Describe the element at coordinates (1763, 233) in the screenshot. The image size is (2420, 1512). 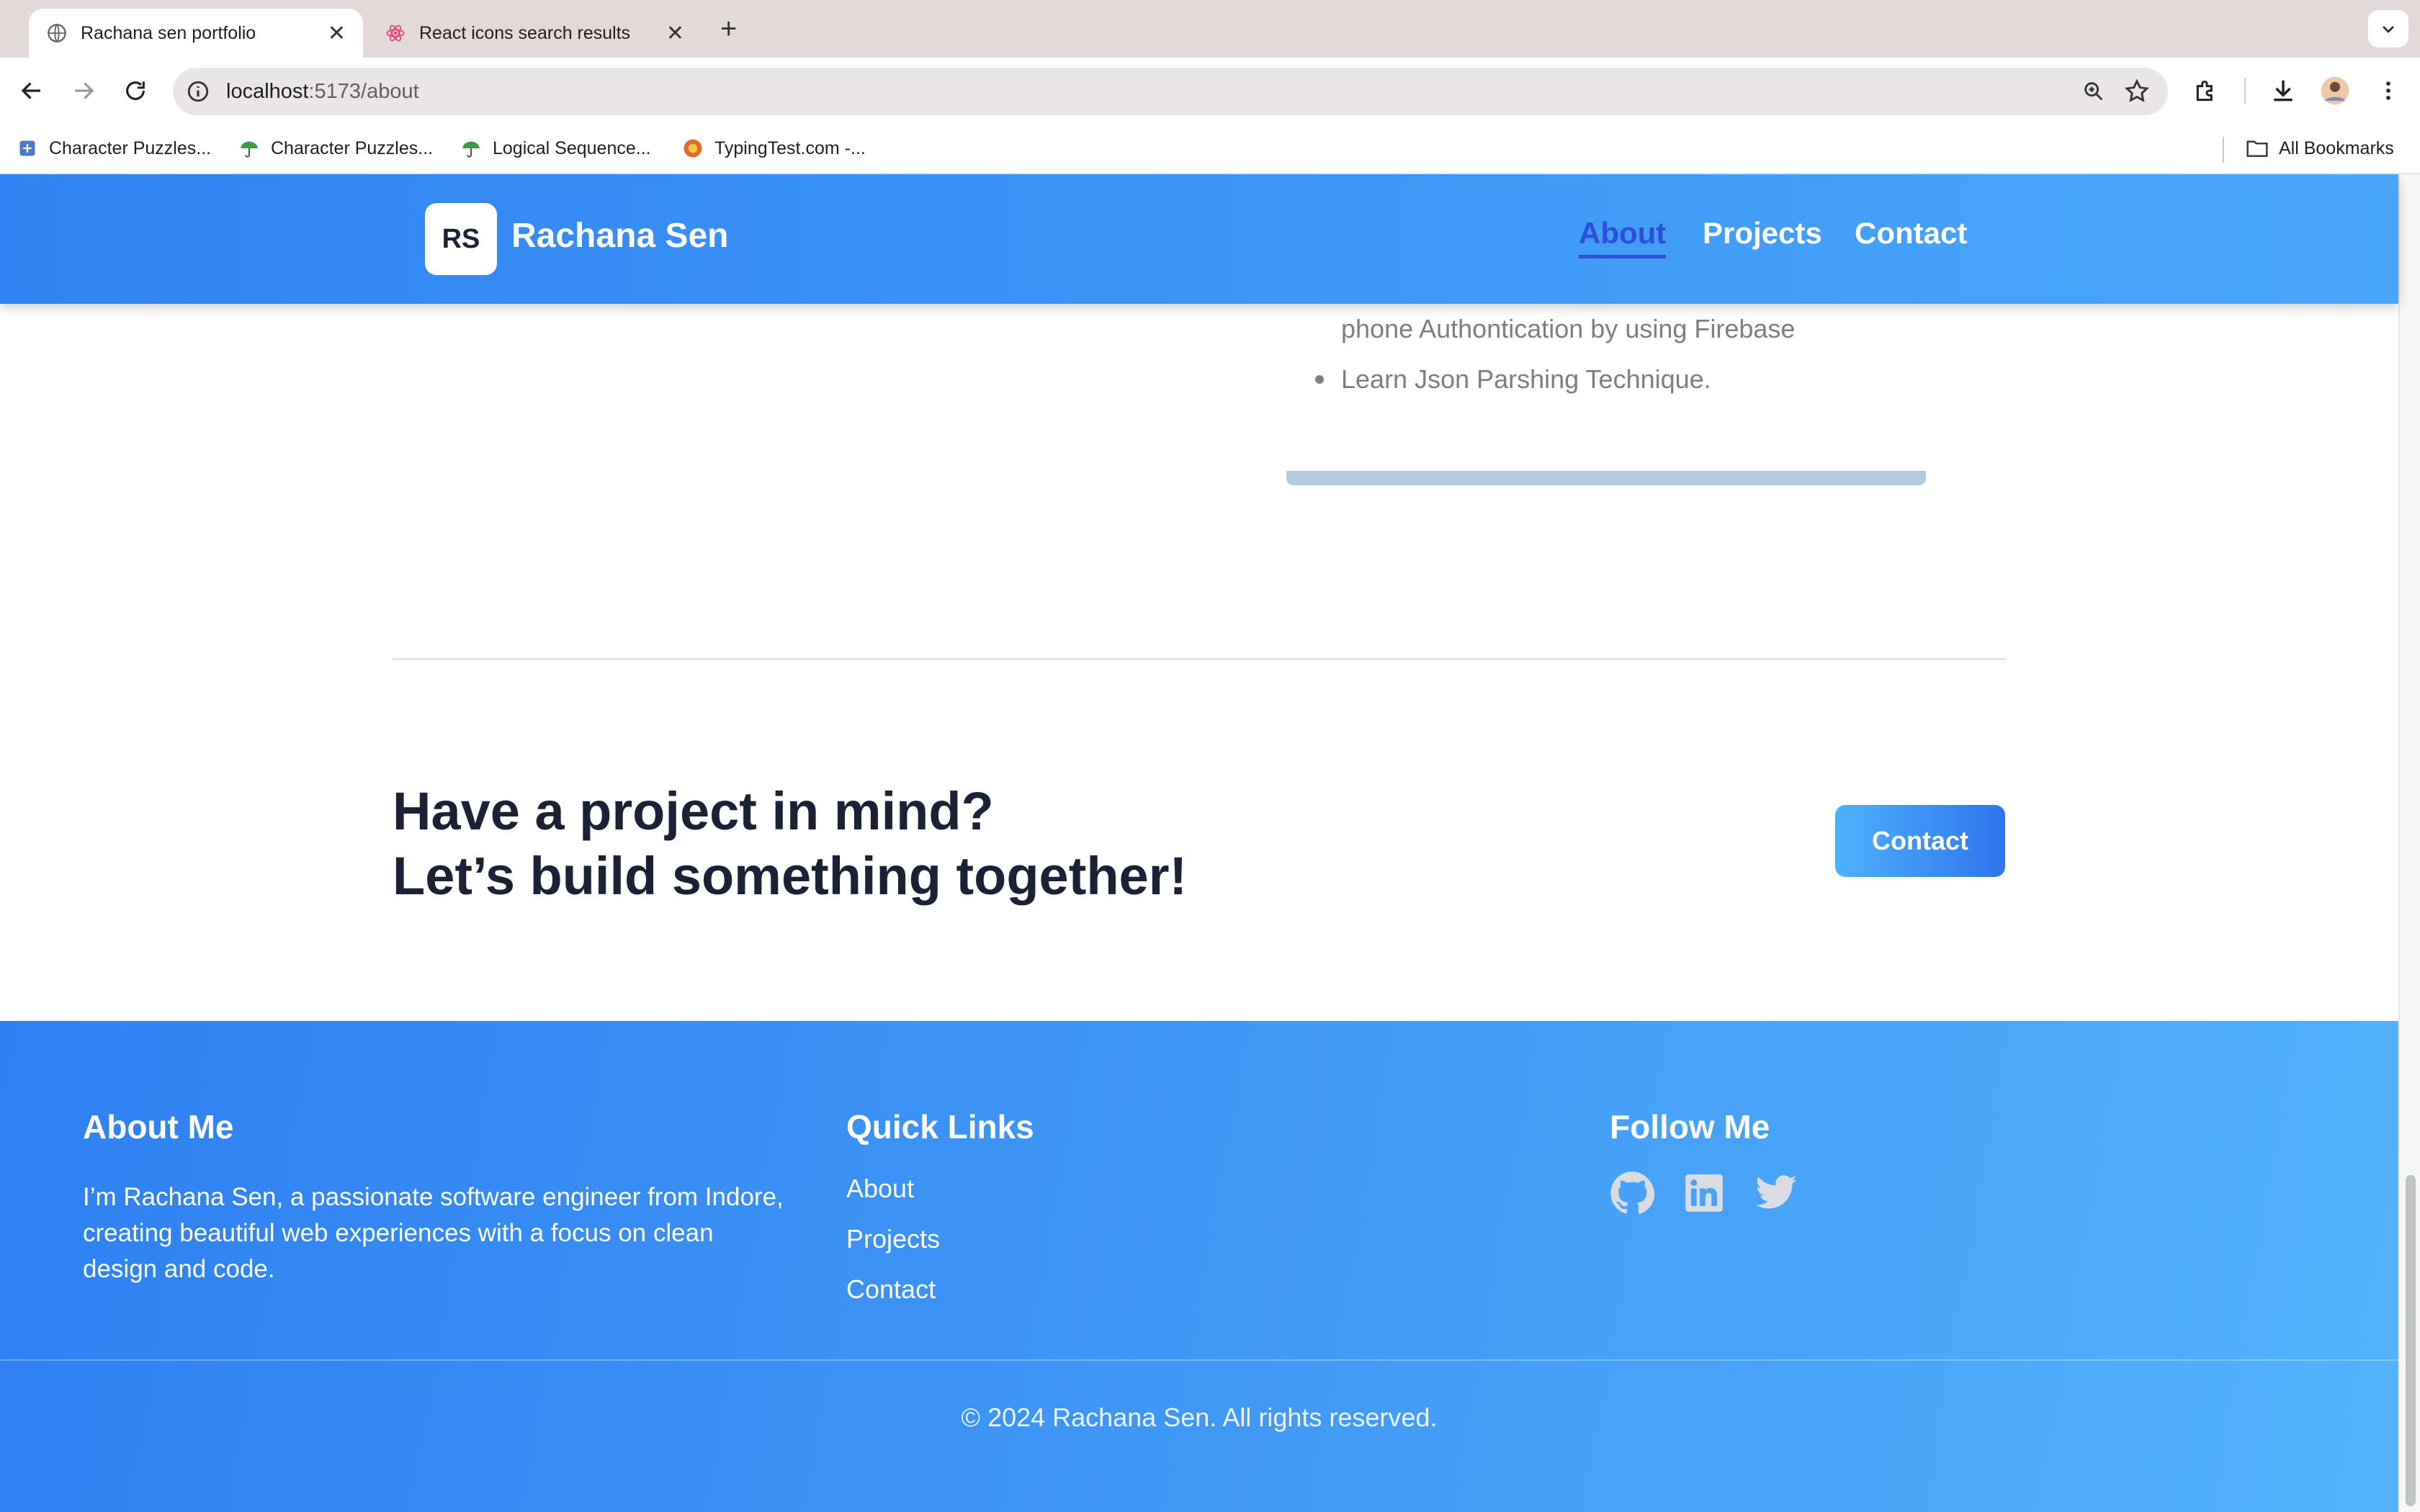
I see `nav-projects: Projects` at that location.